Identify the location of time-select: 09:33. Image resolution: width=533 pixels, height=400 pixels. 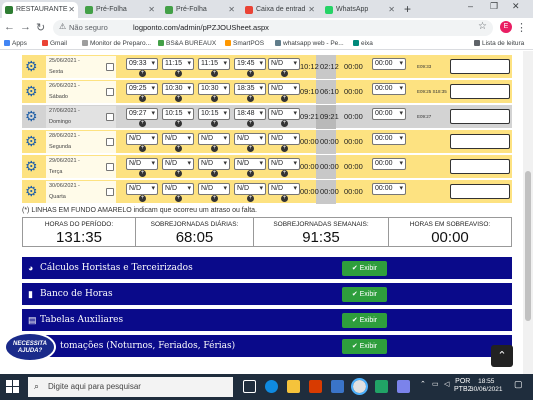
(142, 64).